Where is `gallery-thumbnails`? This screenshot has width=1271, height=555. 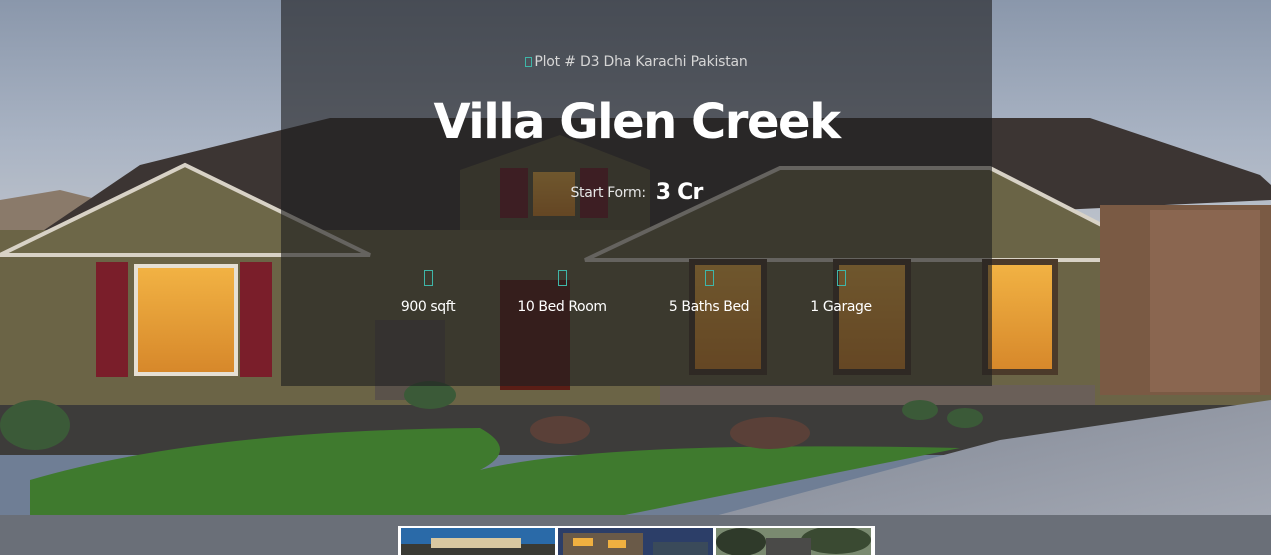
gallery-thumbnails is located at coordinates (636, 540).